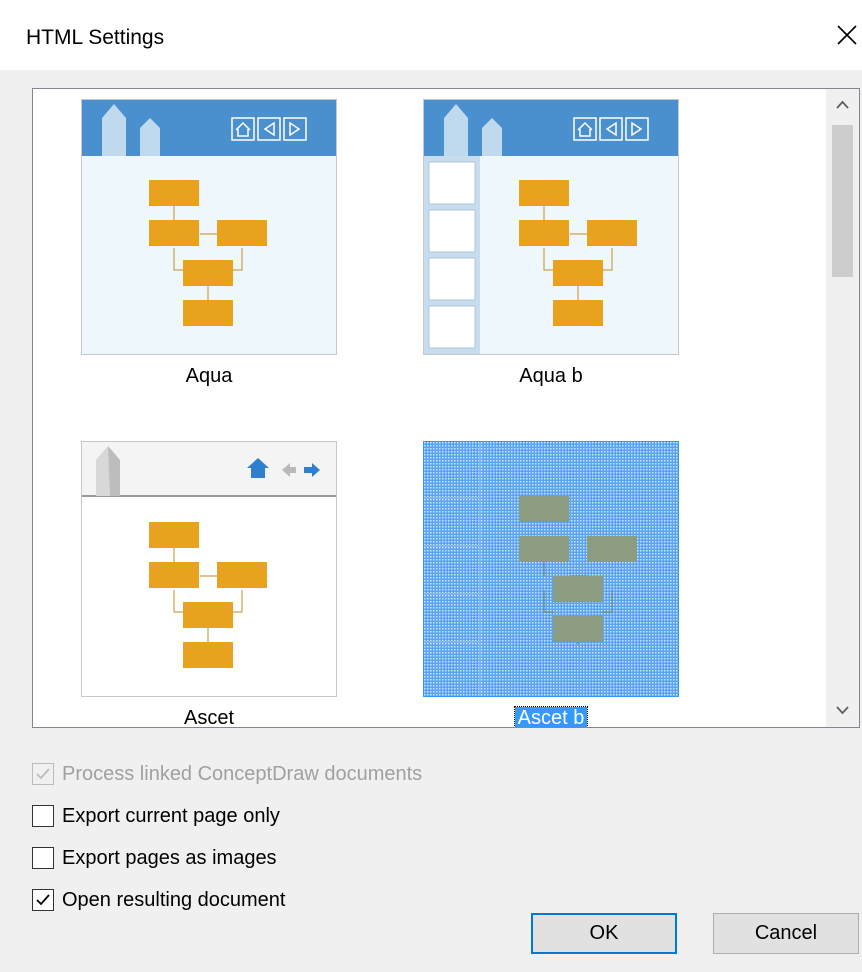  I want to click on template-thumbnail-aqua-b, so click(551, 227).